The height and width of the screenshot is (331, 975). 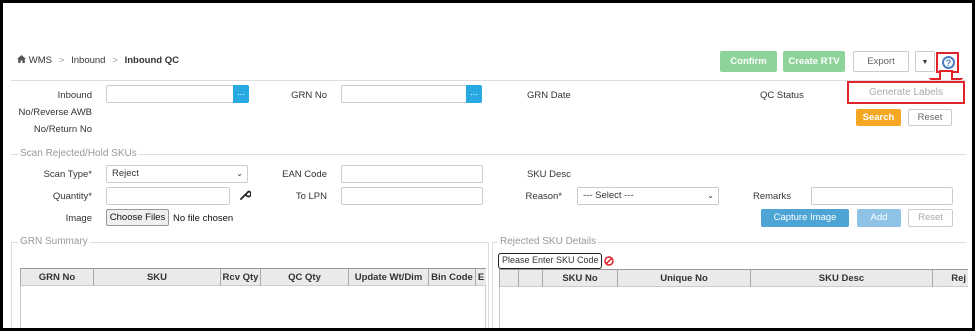 I want to click on reason-label: Reason*, so click(x=543, y=196).